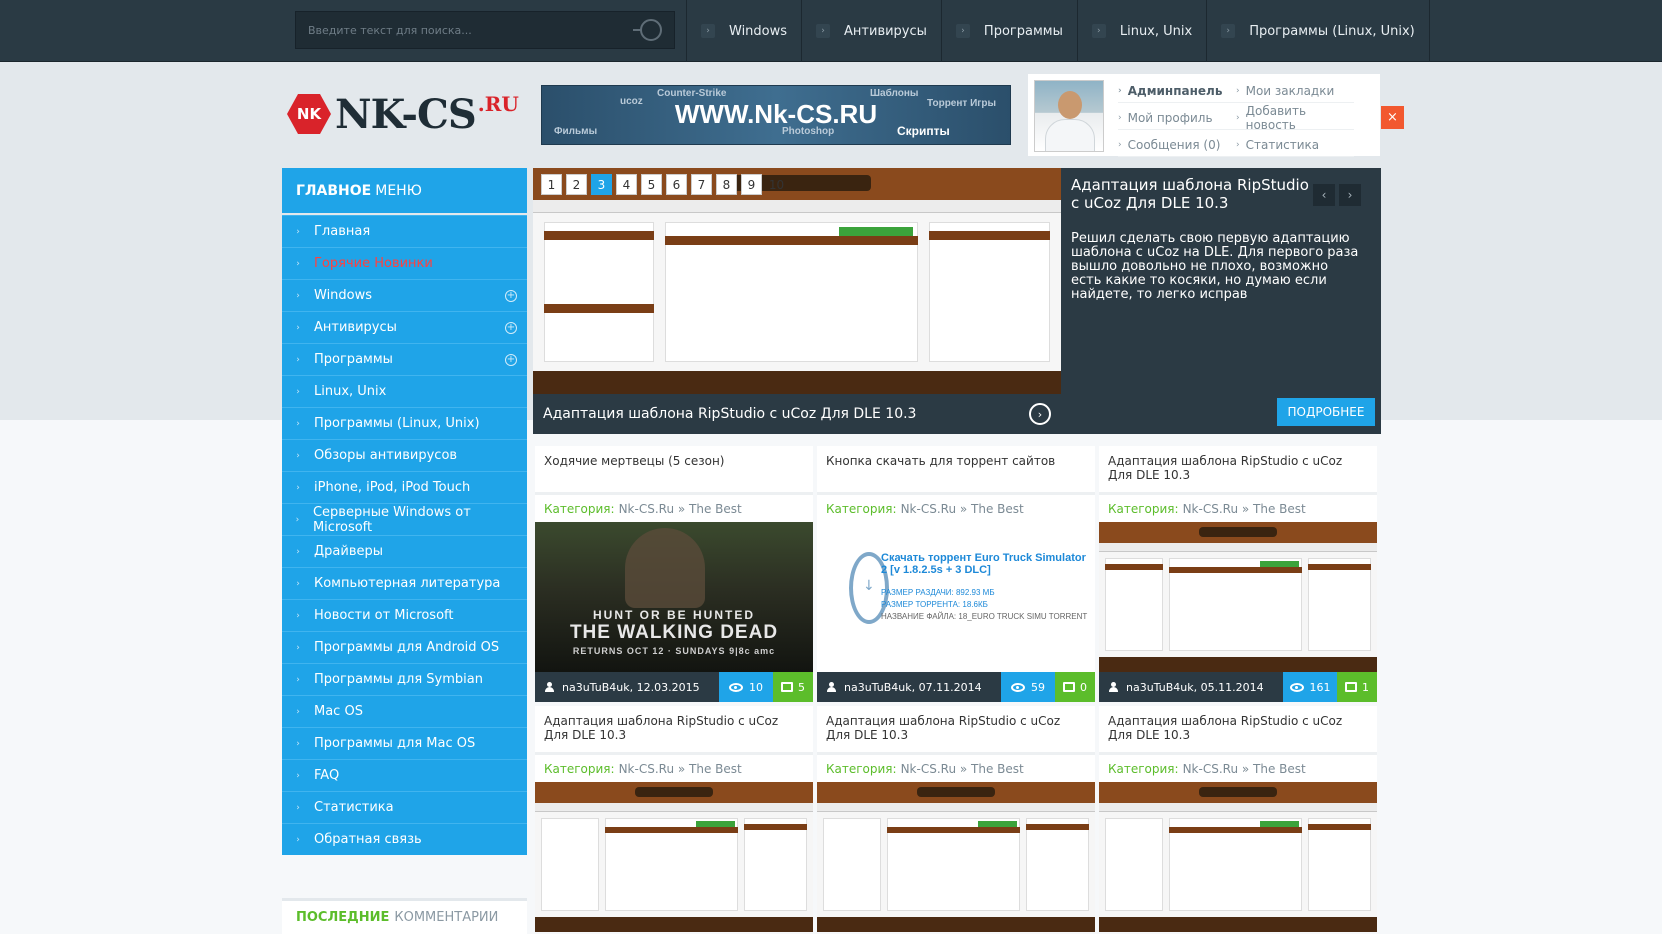  Describe the element at coordinates (404, 263) in the screenshot. I see `sidebar-item-hot: › Горячие Новинки` at that location.